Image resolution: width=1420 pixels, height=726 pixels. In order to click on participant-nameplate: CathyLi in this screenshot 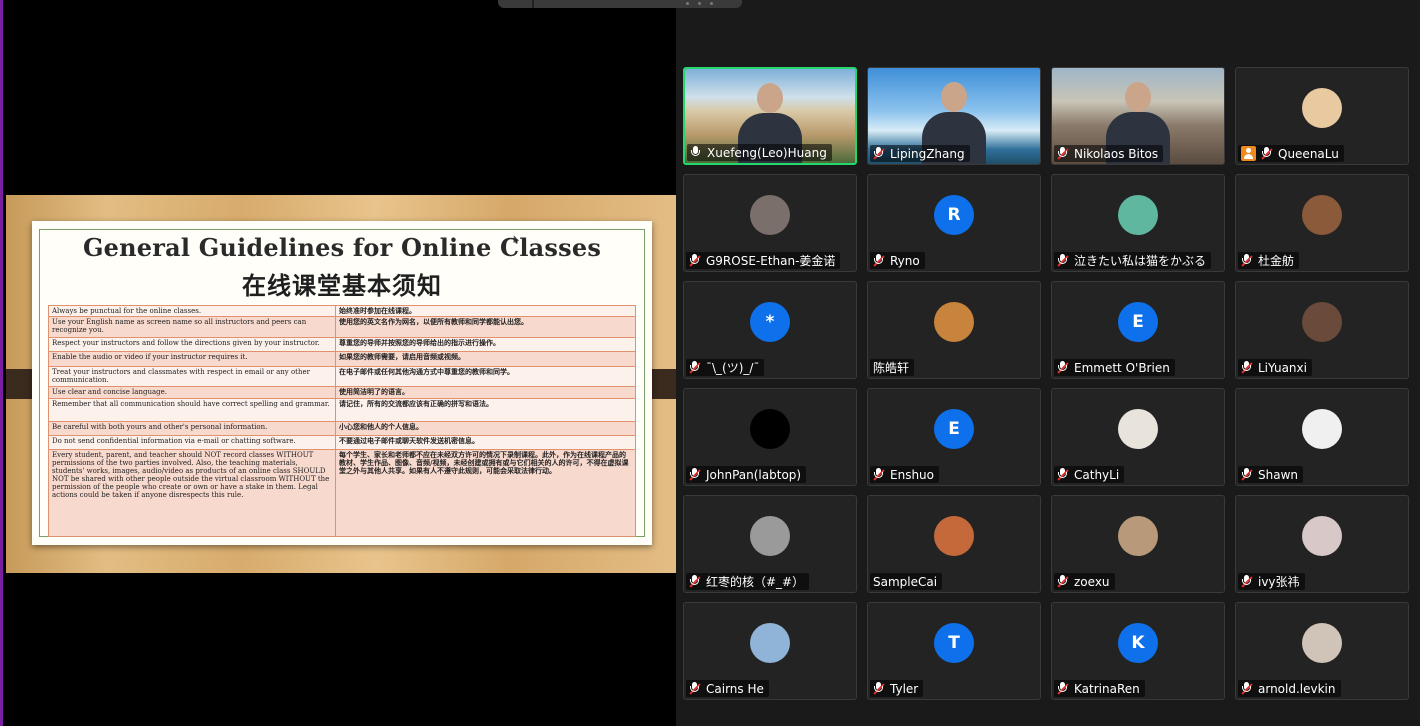, I will do `click(1089, 474)`.